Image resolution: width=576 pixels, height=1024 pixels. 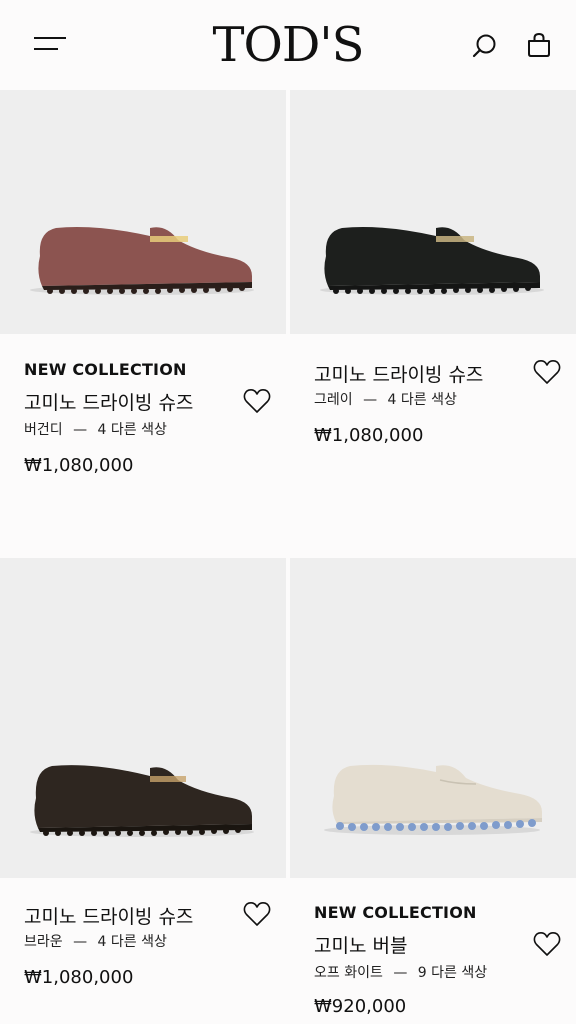 I want to click on product-name: 고미노 버블, so click(x=360, y=944).